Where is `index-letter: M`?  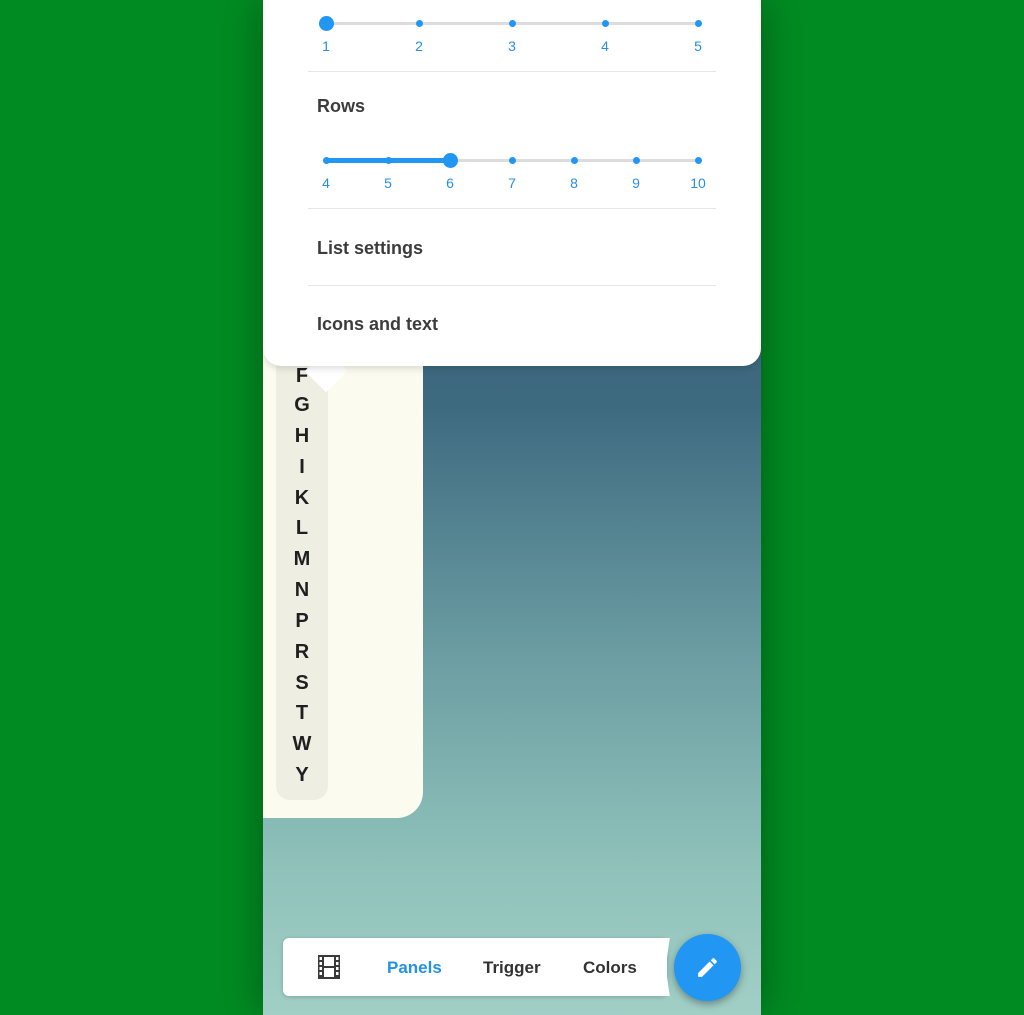 index-letter: M is located at coordinates (302, 559).